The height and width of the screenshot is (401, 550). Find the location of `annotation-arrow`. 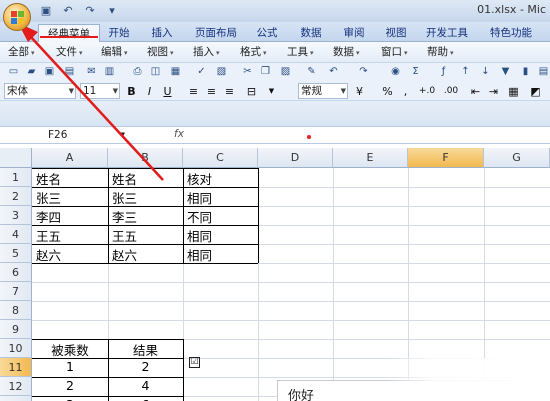

annotation-arrow is located at coordinates (91, 102).